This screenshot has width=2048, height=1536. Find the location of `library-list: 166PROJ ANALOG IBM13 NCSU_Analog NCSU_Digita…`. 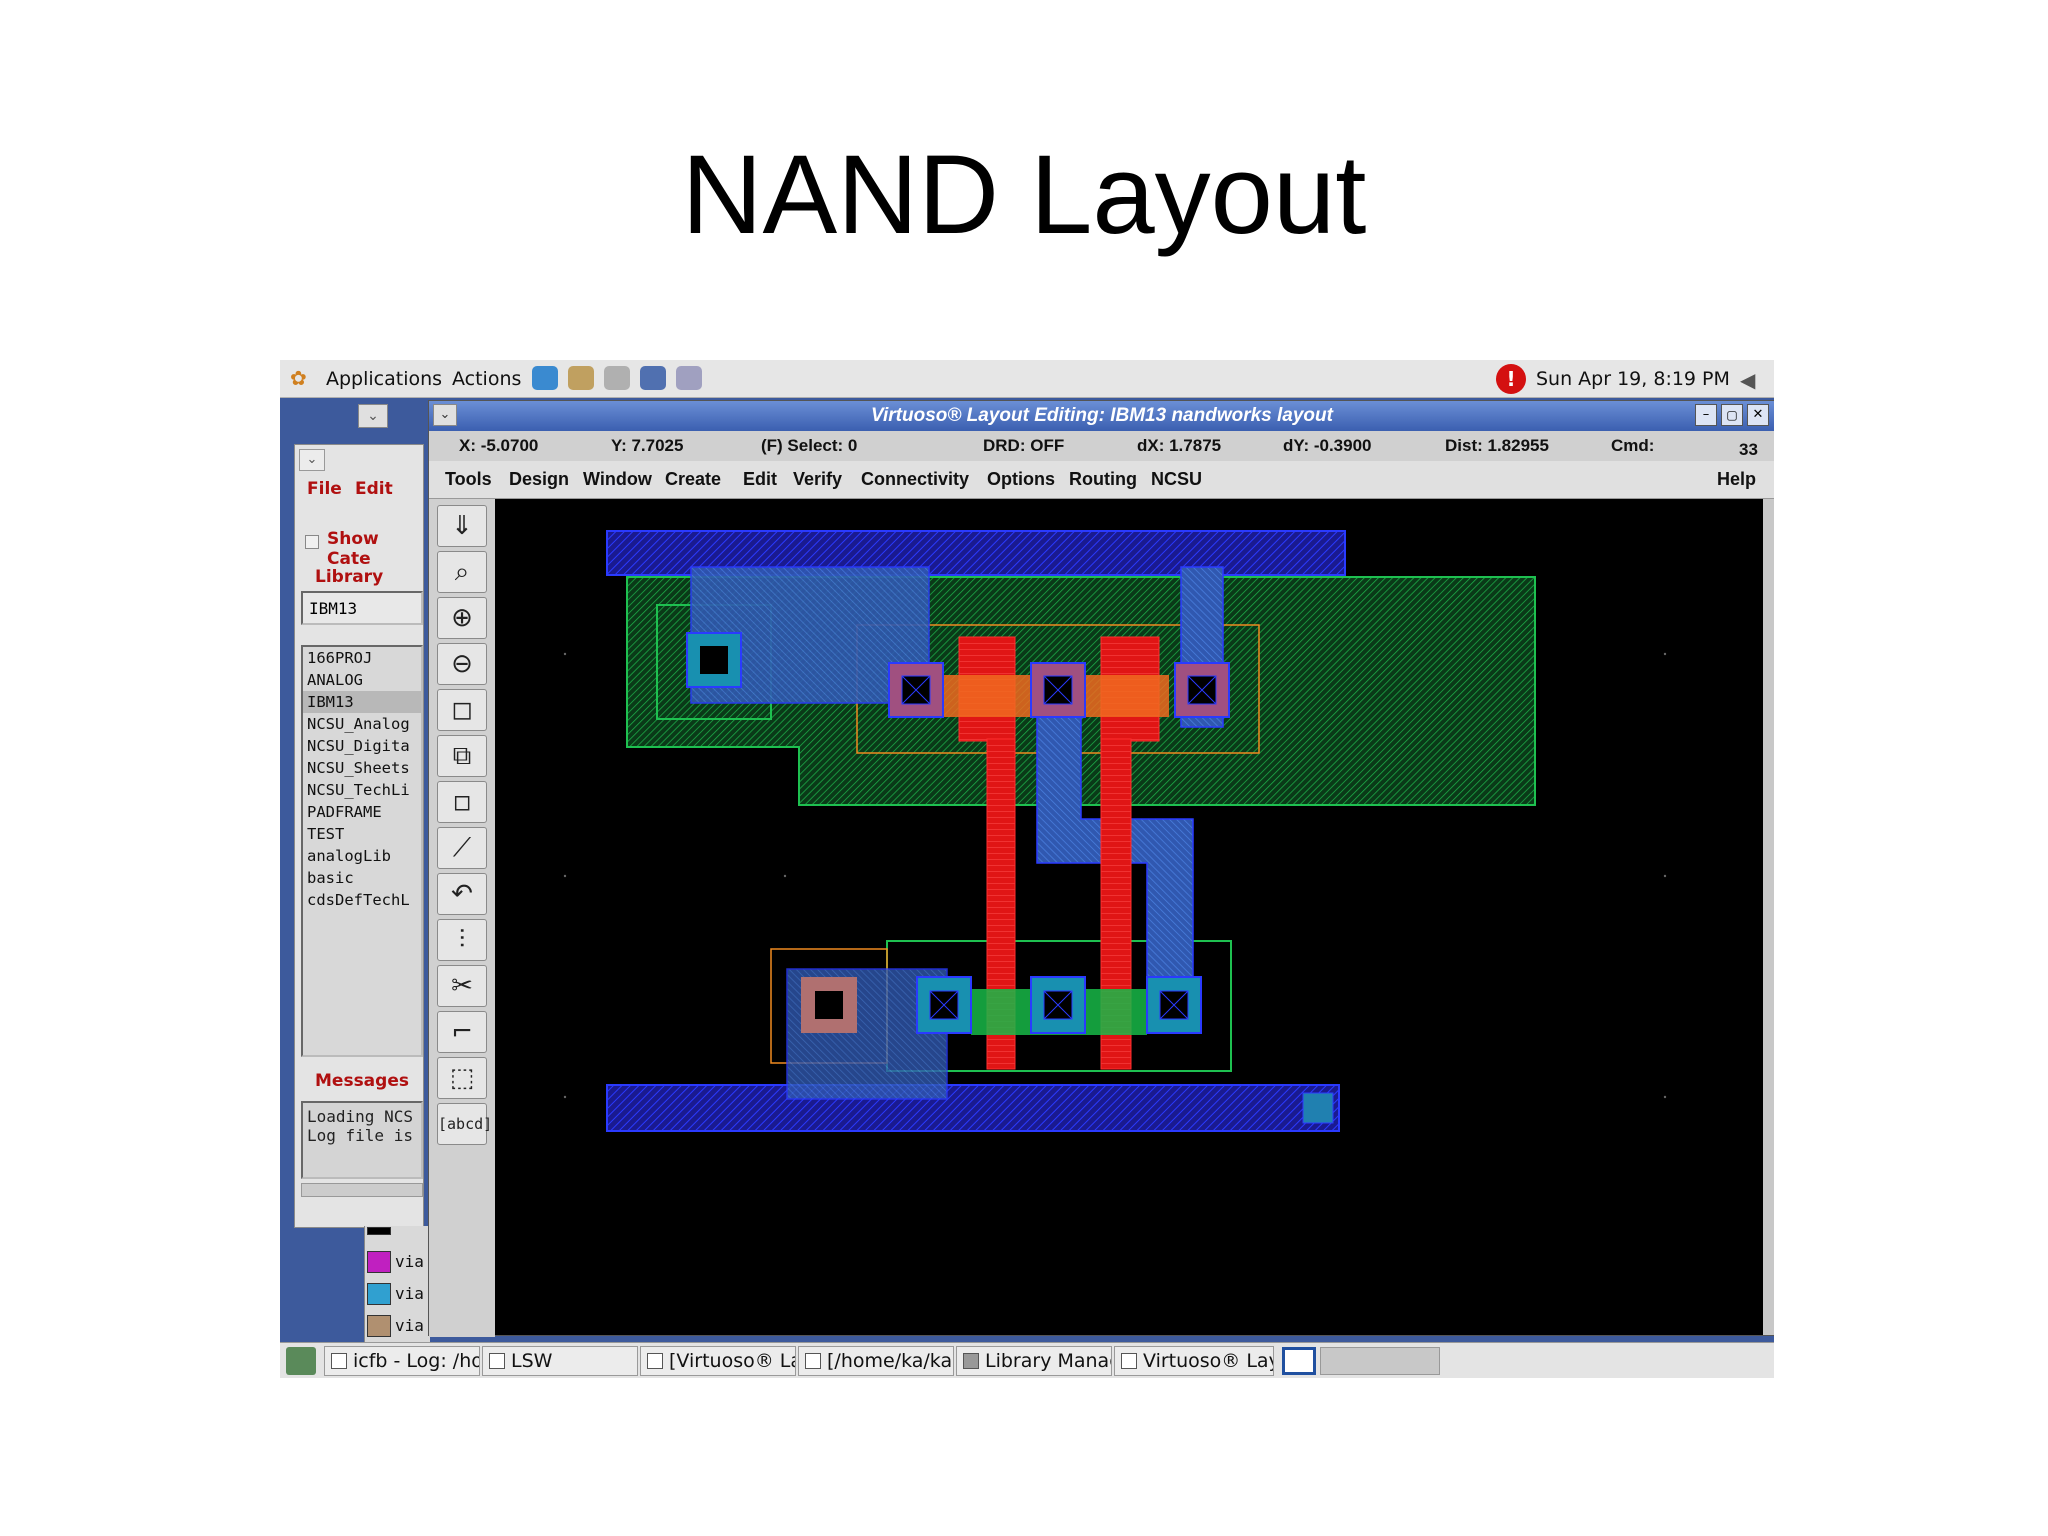

library-list: 166PROJ ANALOG IBM13 NCSU_Analog NCSU_Digita… is located at coordinates (362, 851).